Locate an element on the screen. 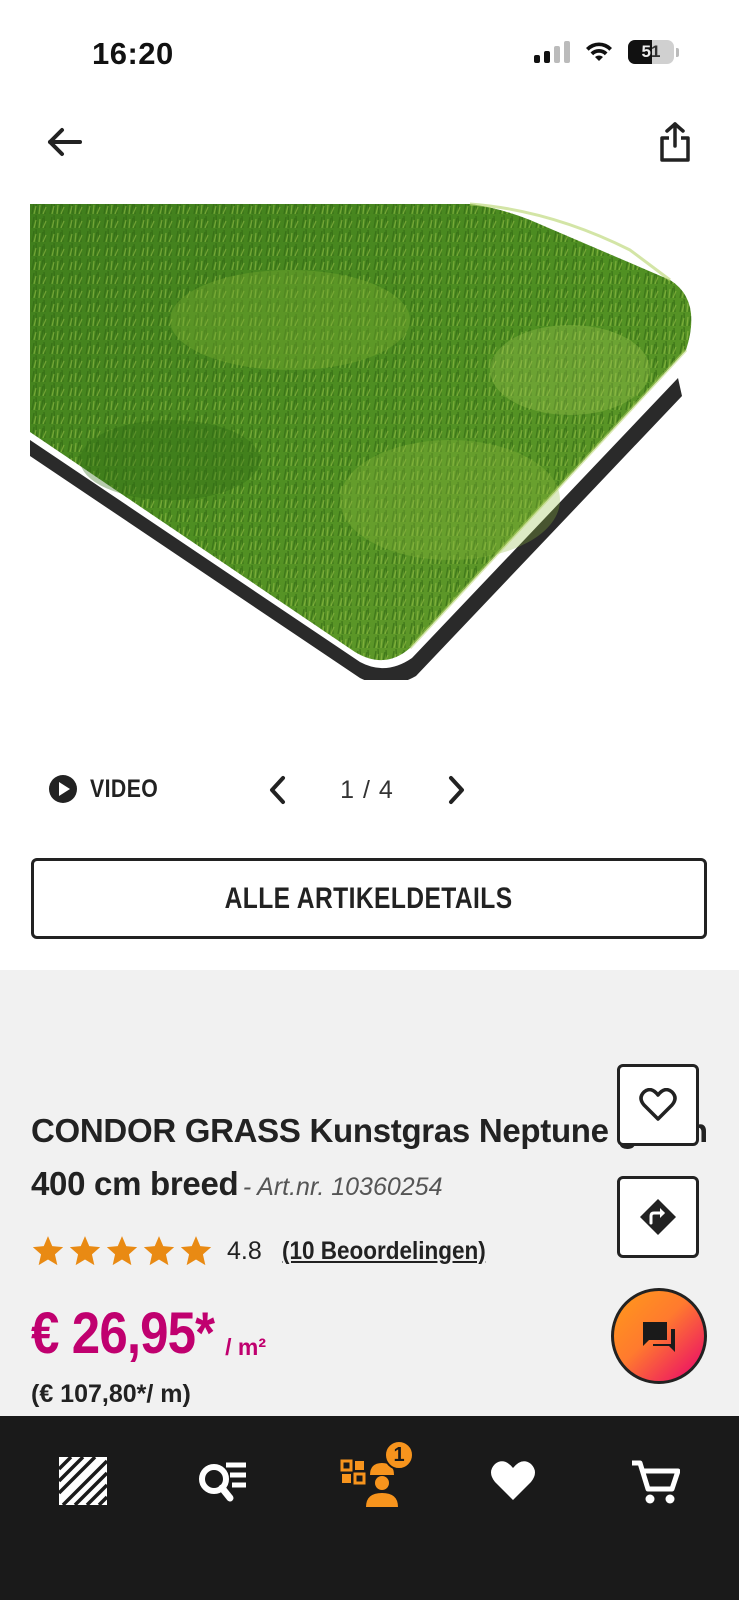 The width and height of the screenshot is (739, 1600). rating-row: 4.8 (10 Beoordelingen) is located at coordinates (269, 1251).